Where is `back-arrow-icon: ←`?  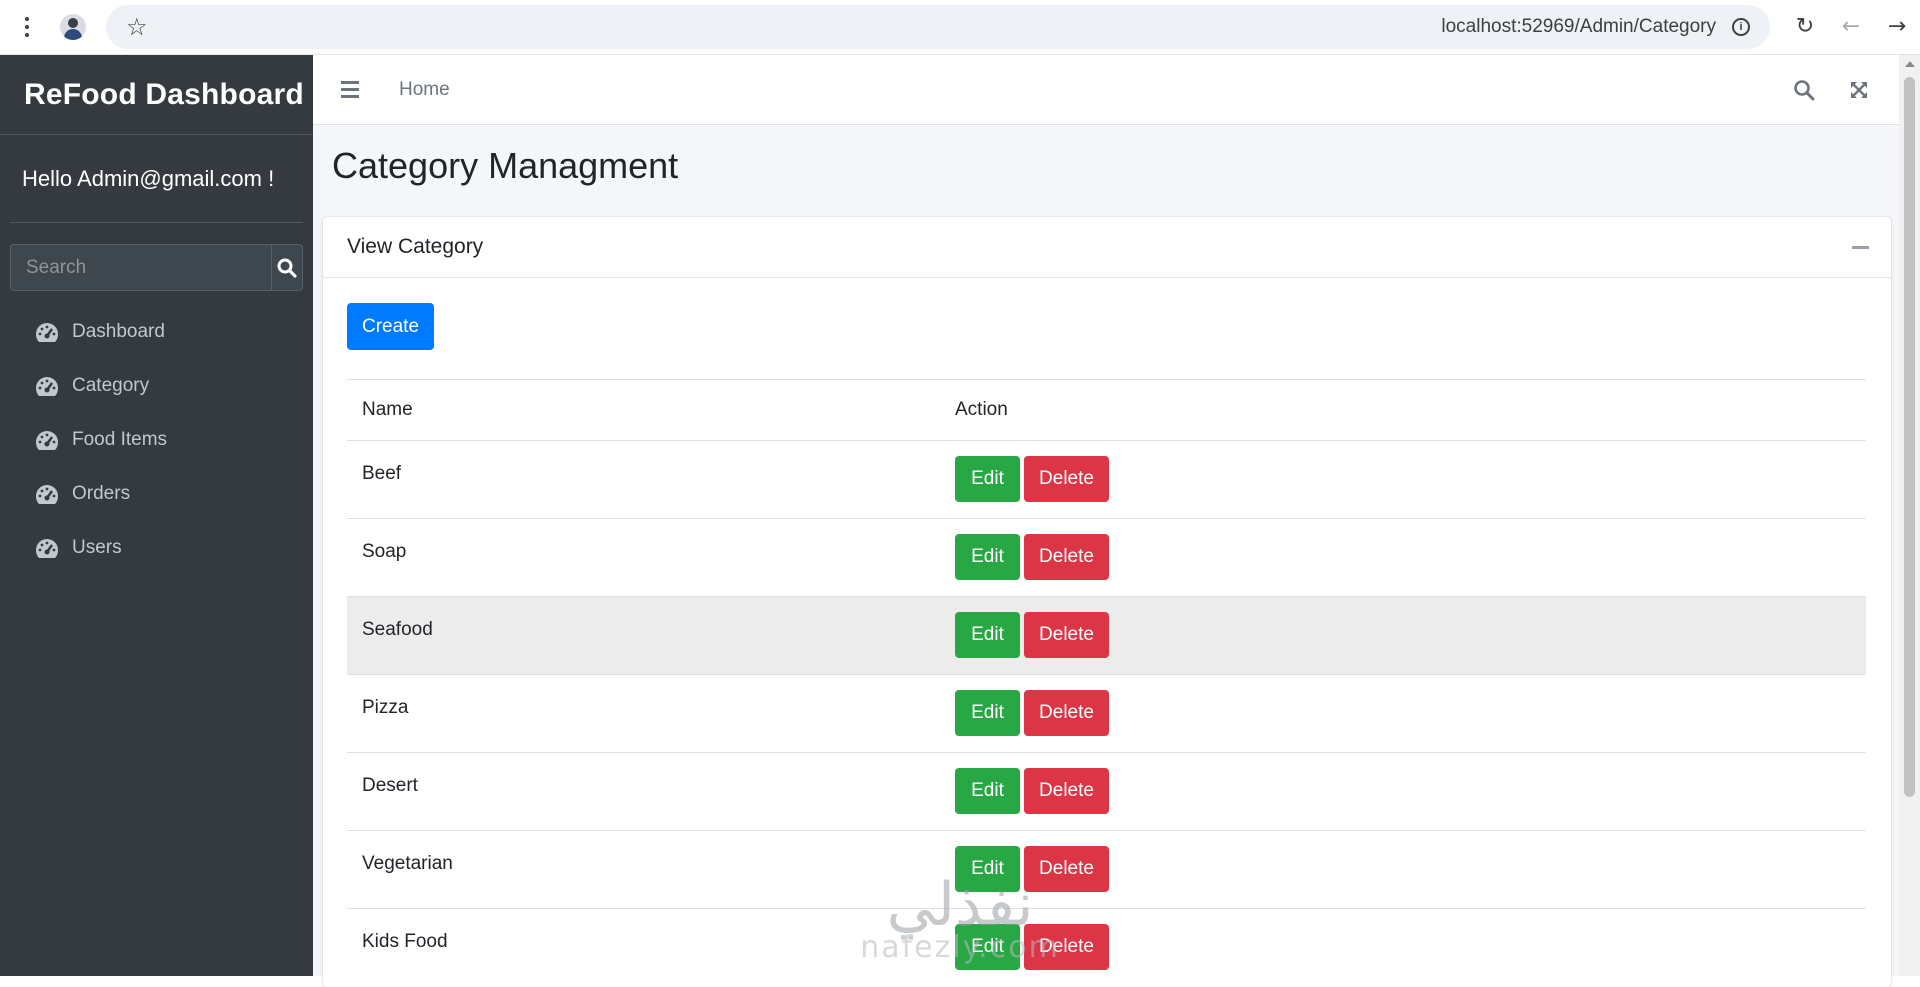
back-arrow-icon: ← is located at coordinates (1851, 27).